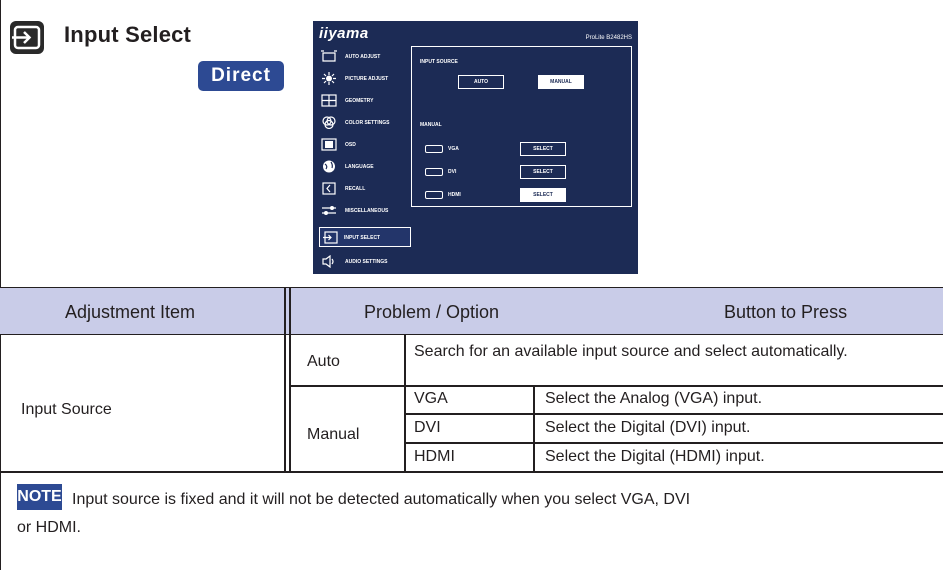 This screenshot has width=943, height=570. Describe the element at coordinates (130, 312) in the screenshot. I see `header-adjustment-item: Adjustment Item` at that location.